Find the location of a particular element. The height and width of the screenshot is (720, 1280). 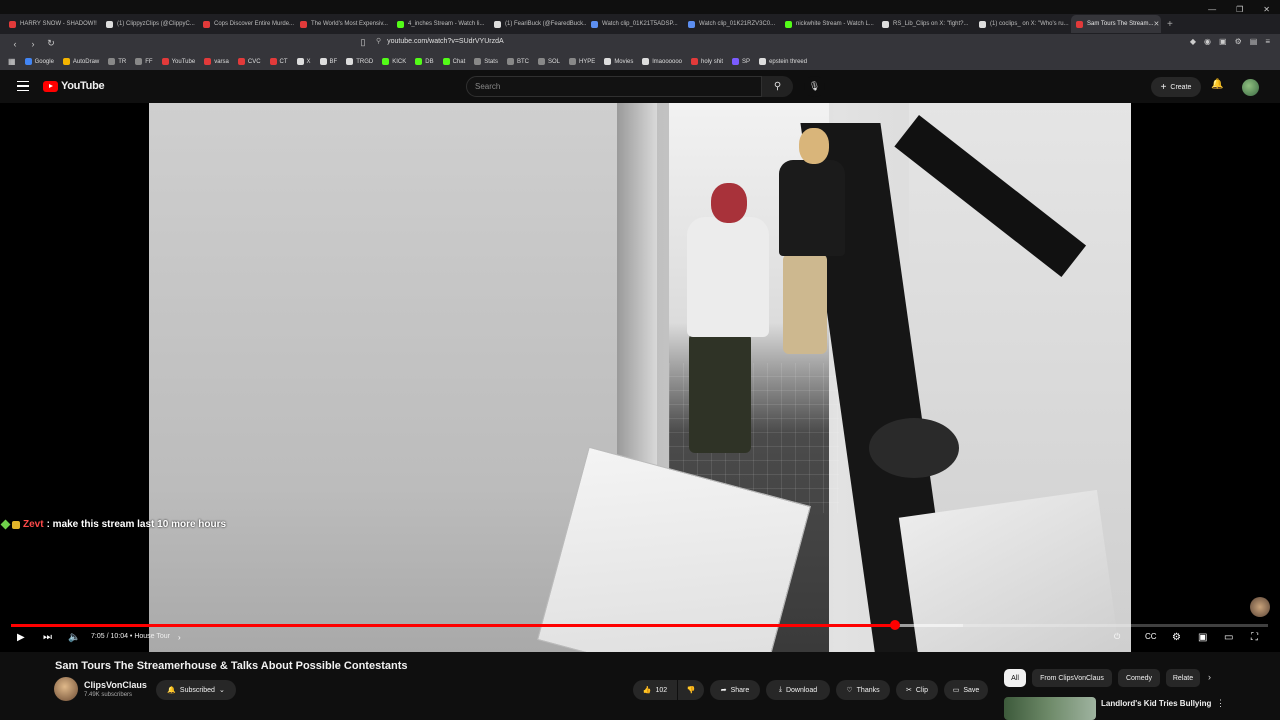

extension-icon: ▣ is located at coordinates (1223, 41).